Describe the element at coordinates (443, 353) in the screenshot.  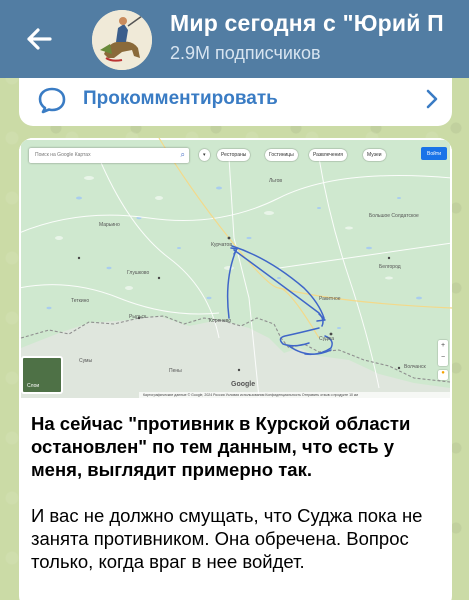
I see `map-zoom-control: + −` at that location.